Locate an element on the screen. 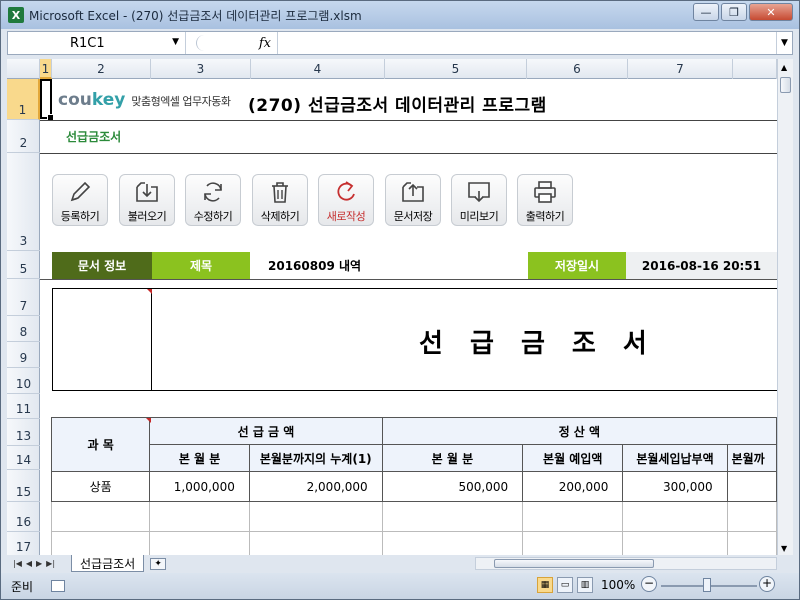  chevron-down-icon: ▼ is located at coordinates (175, 42).